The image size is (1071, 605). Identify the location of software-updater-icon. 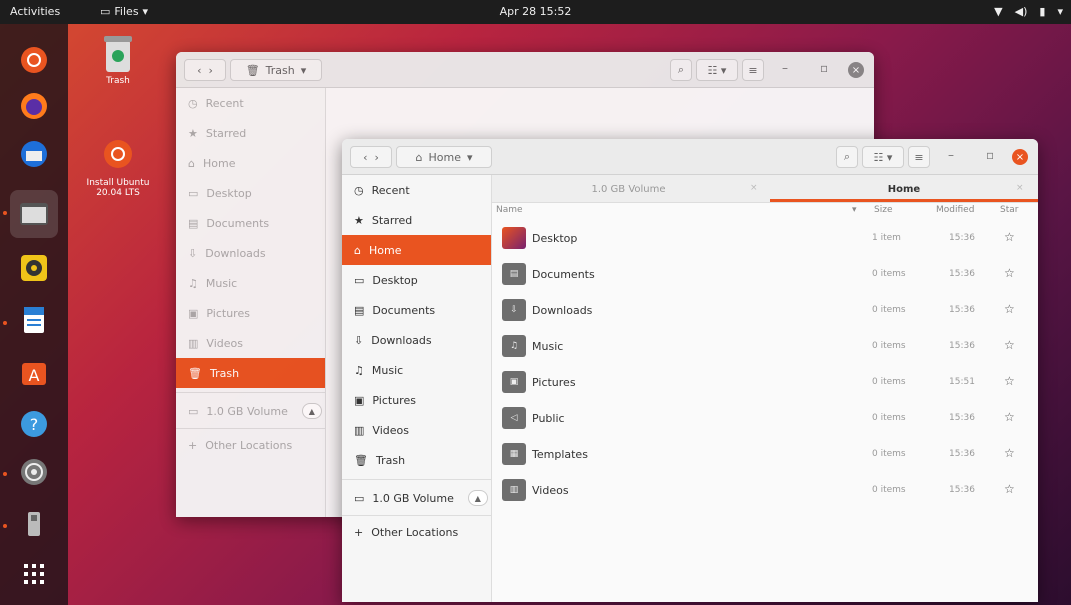
(34, 60).